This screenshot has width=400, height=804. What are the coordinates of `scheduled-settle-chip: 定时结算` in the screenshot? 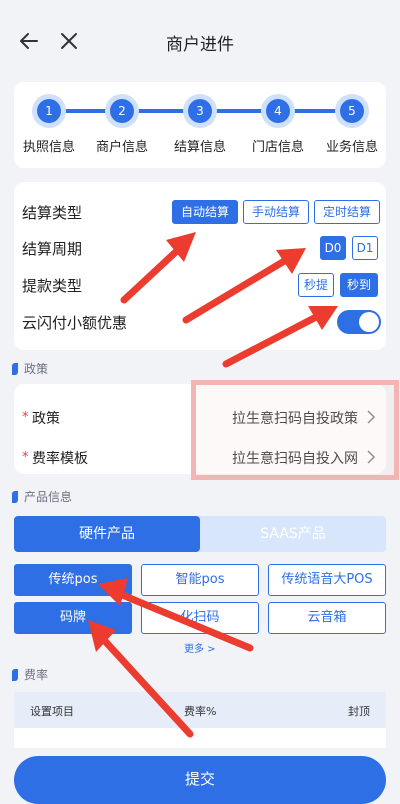 It's located at (347, 212).